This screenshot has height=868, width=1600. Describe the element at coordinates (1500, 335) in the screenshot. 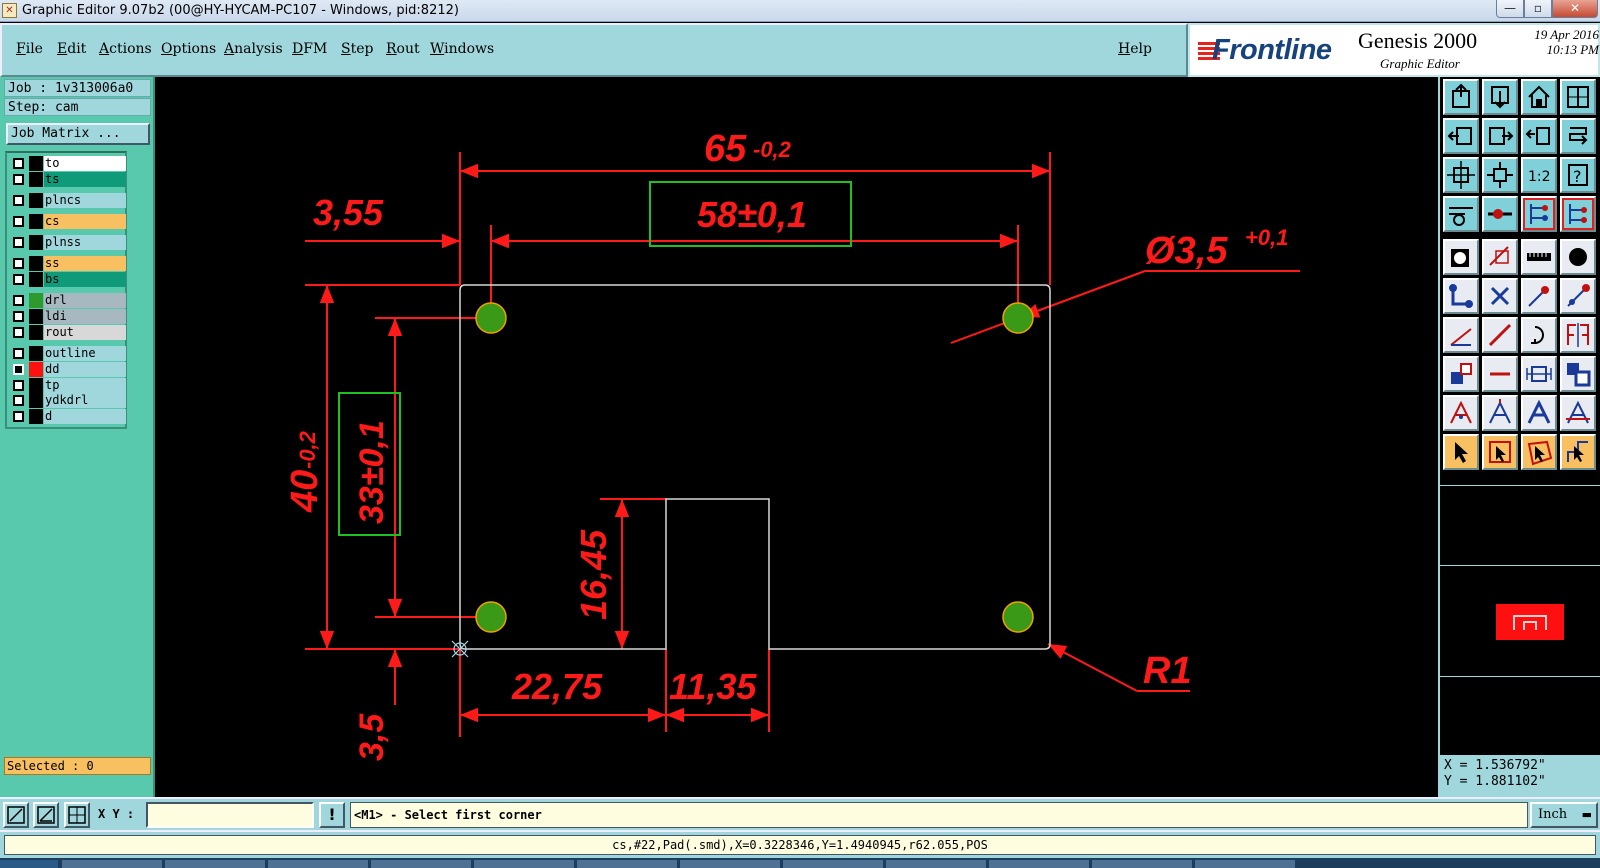

I see `draw-line-tool-button` at that location.